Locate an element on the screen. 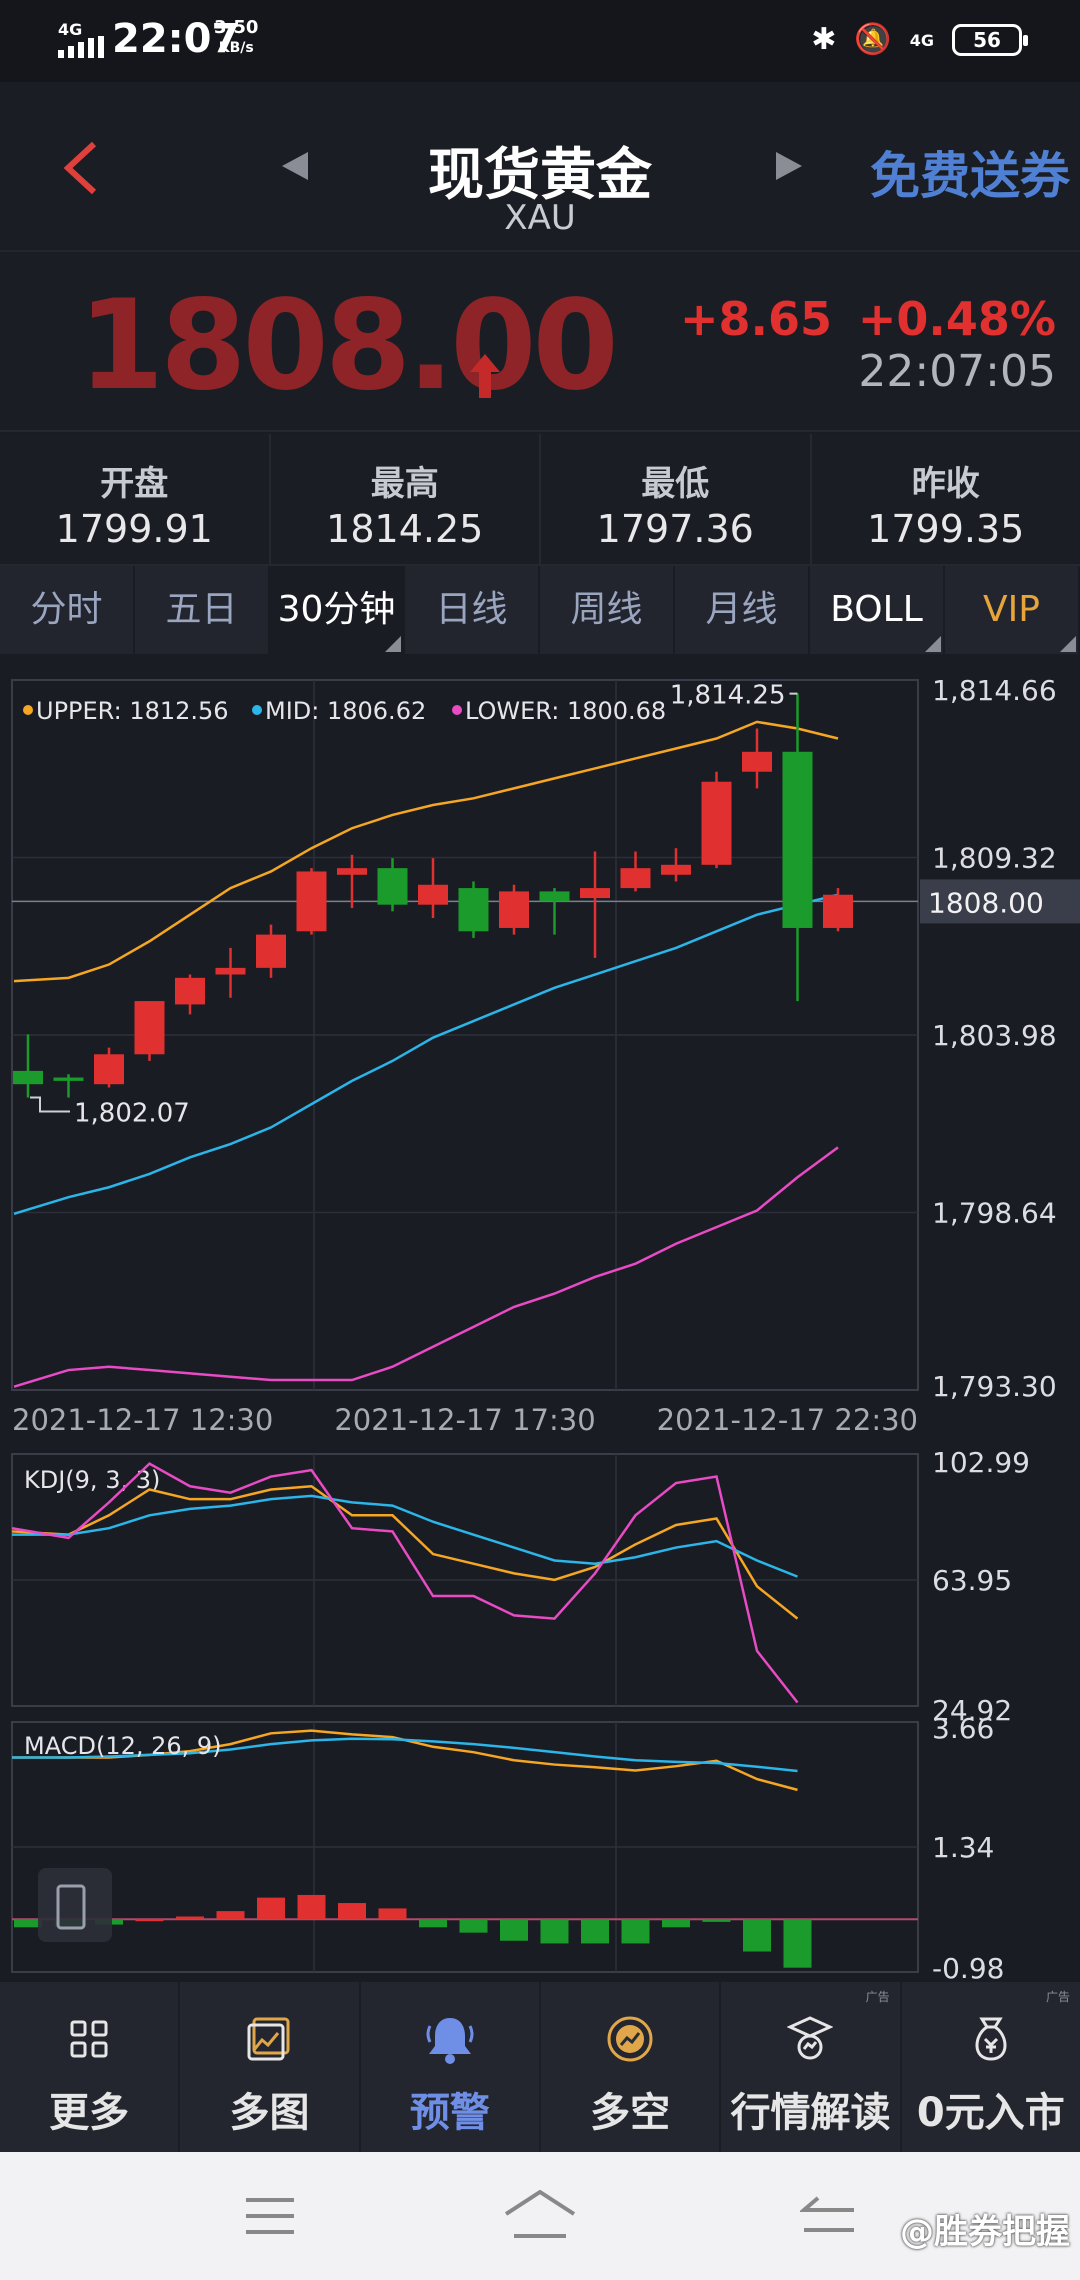 This screenshot has width=1080, height=2280. quote-panel: 1808.00 +8.65 +0.48% 22:07:05 is located at coordinates (540, 342).